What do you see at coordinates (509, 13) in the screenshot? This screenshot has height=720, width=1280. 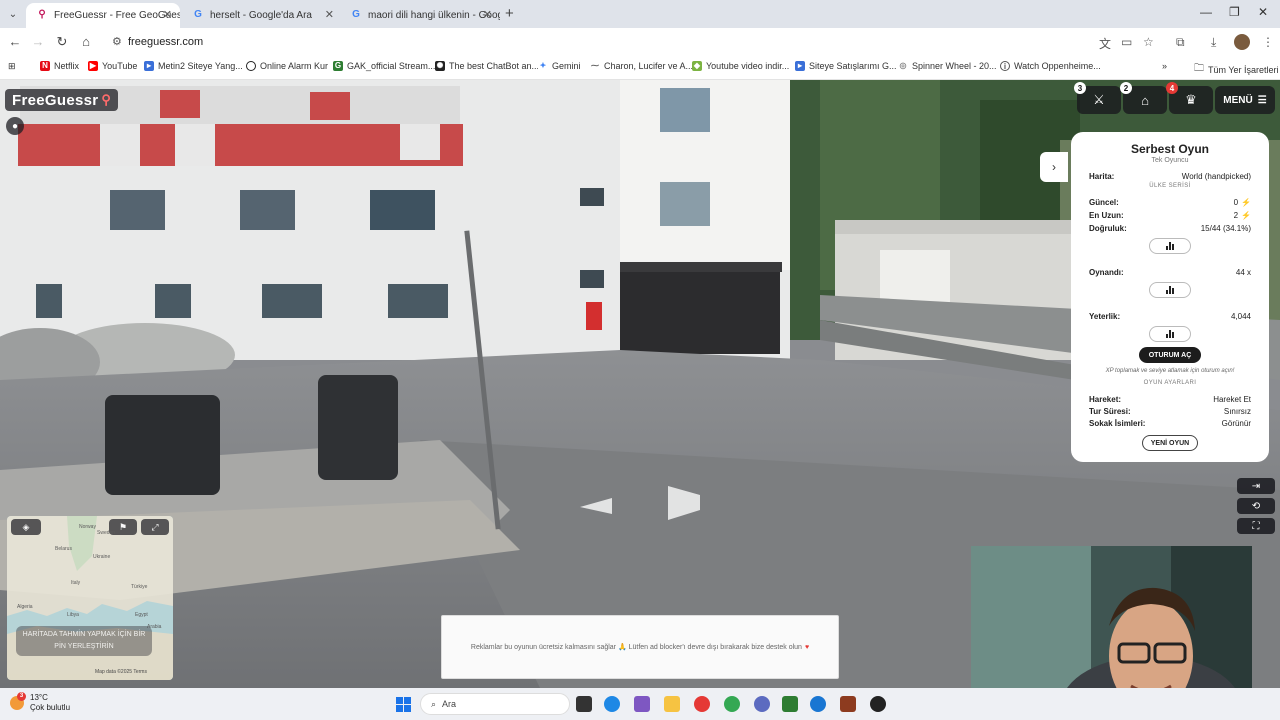 I see `new-tab-button: +` at bounding box center [509, 13].